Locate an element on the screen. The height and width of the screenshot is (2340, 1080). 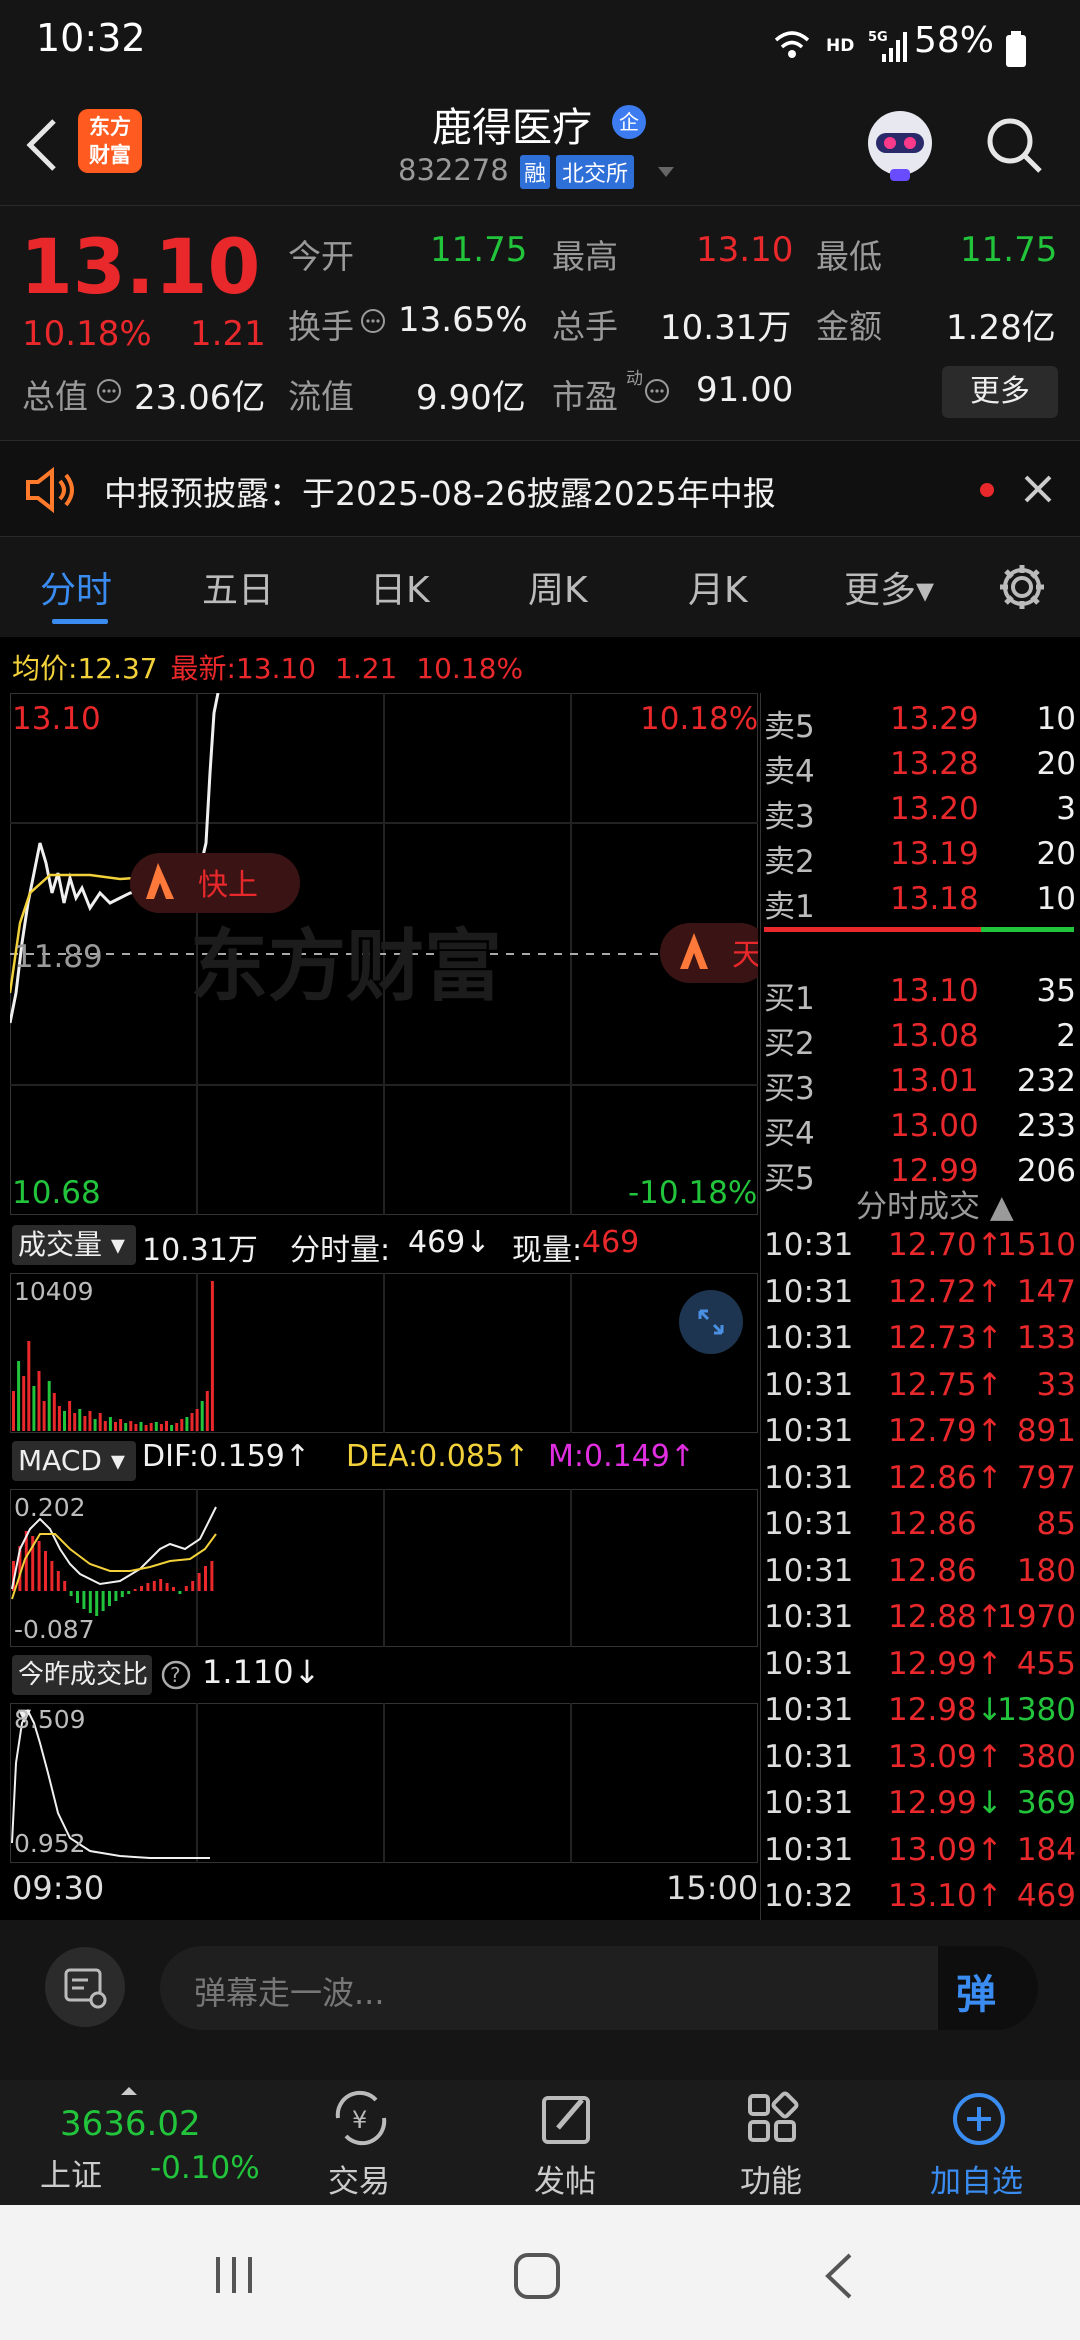
macd-bar is located at coordinates (58, 1581).